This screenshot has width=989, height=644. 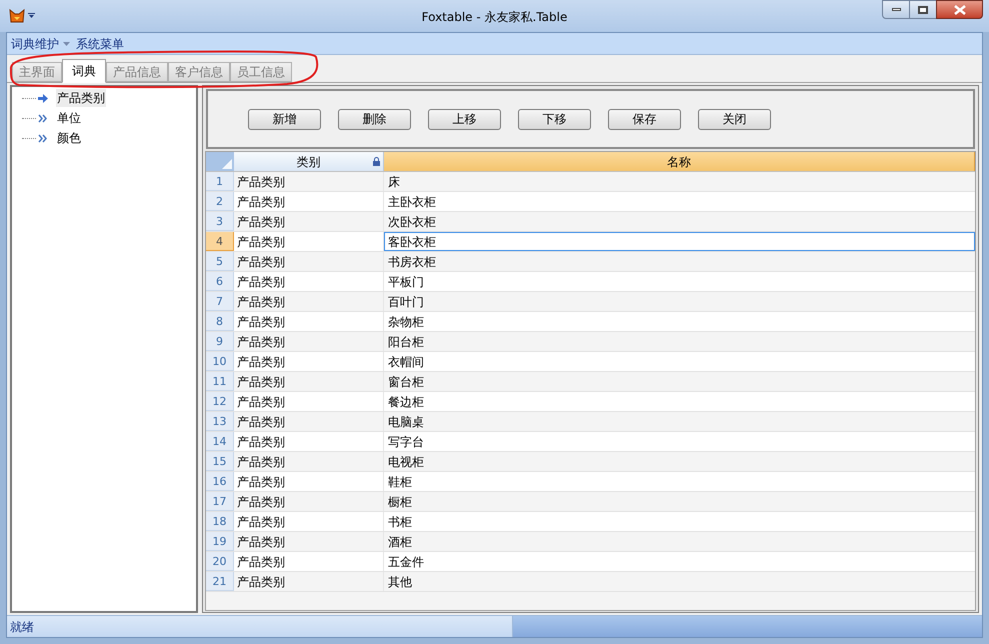 I want to click on toolbar-button: 删除, so click(x=374, y=119).